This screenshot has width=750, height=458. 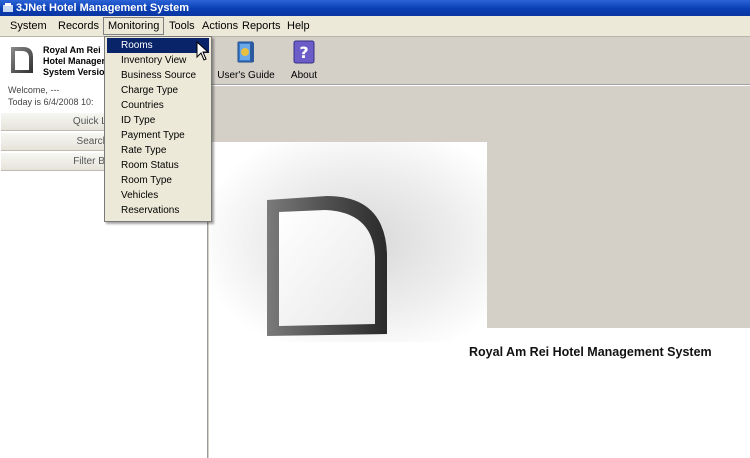 I want to click on menu-actions: Actions, so click(x=220, y=26).